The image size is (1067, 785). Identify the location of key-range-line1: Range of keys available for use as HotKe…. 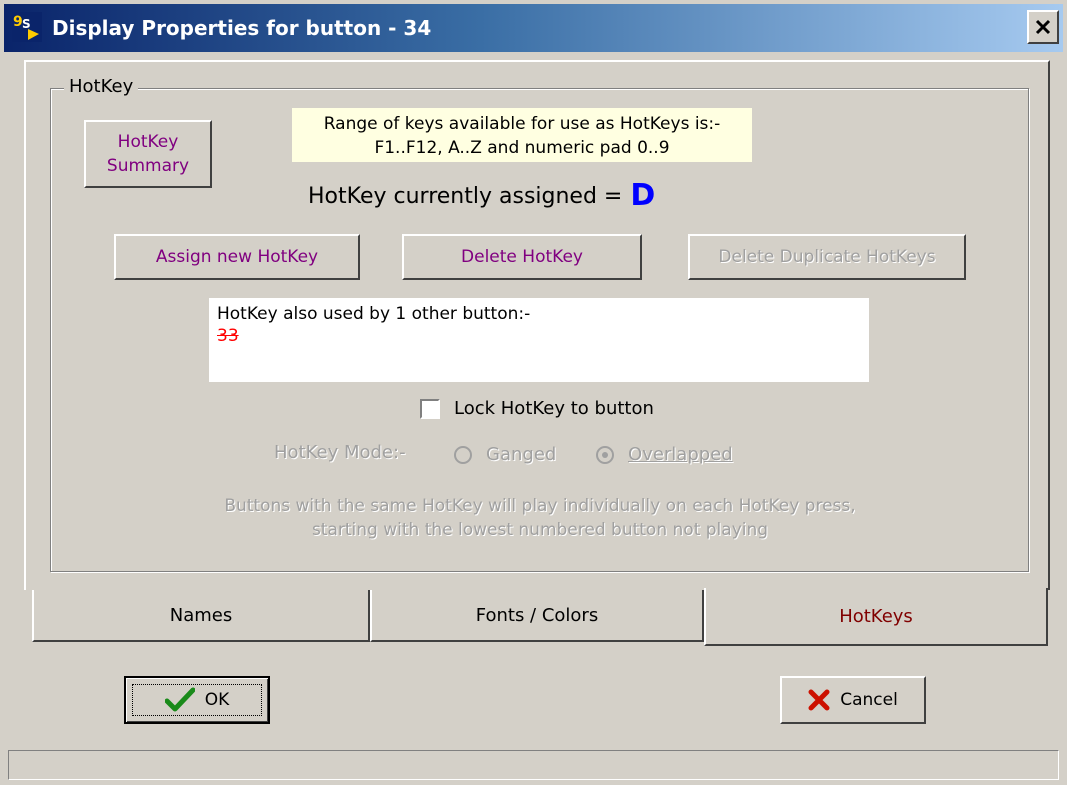
(522, 124).